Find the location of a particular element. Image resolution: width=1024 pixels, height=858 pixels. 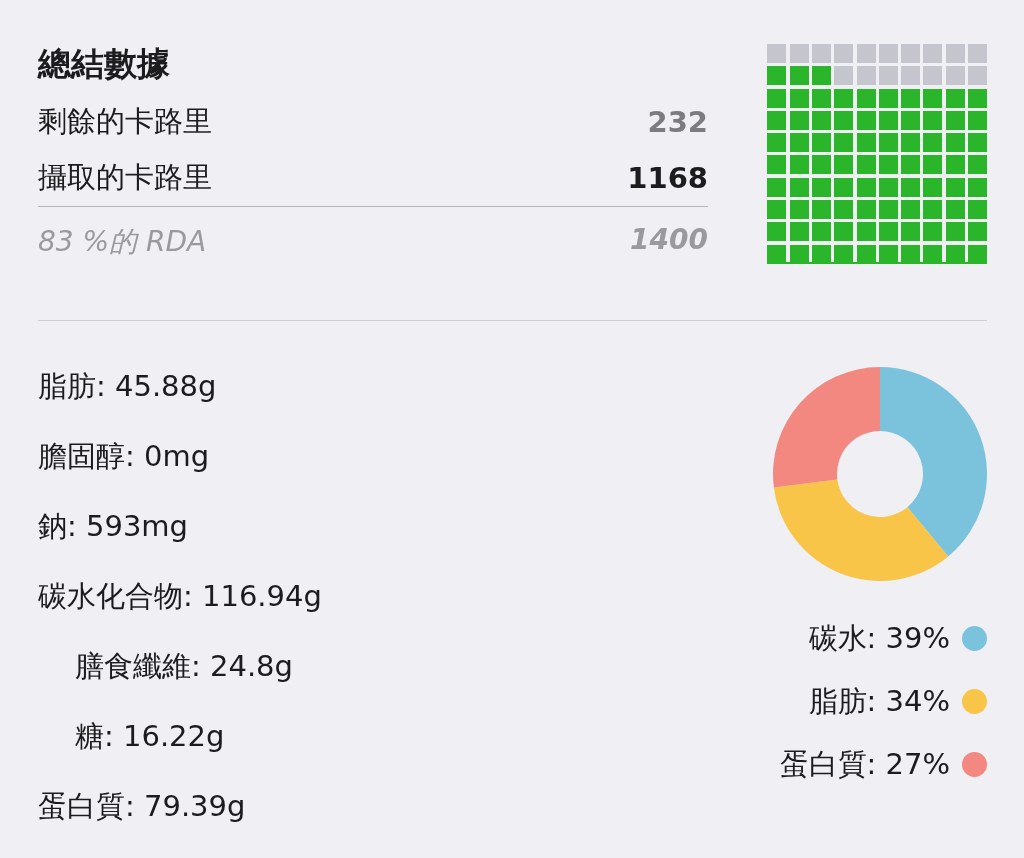

nutrient-label: 鈉: 593mg is located at coordinates (113, 526).